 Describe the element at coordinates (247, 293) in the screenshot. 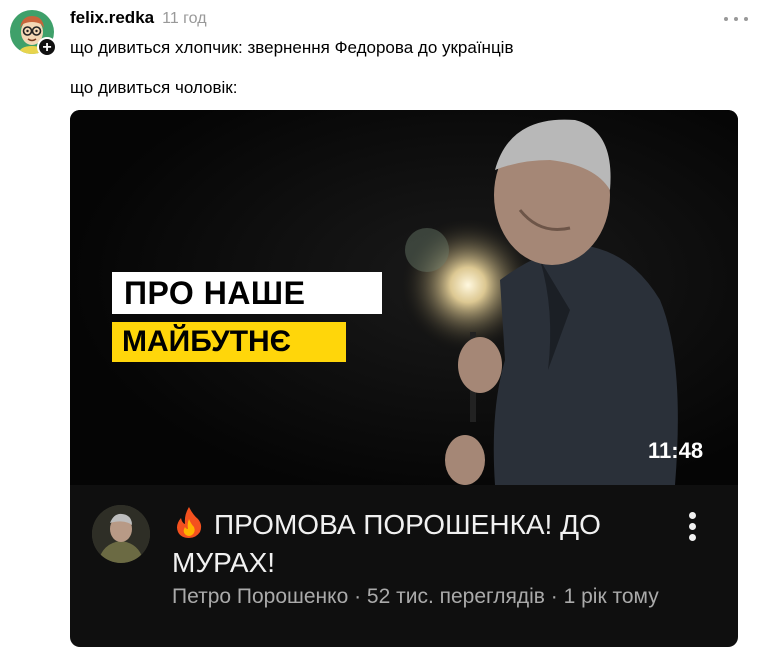

I see `thumbnail-overlay-title-line1: ПРО НАШЕ` at that location.